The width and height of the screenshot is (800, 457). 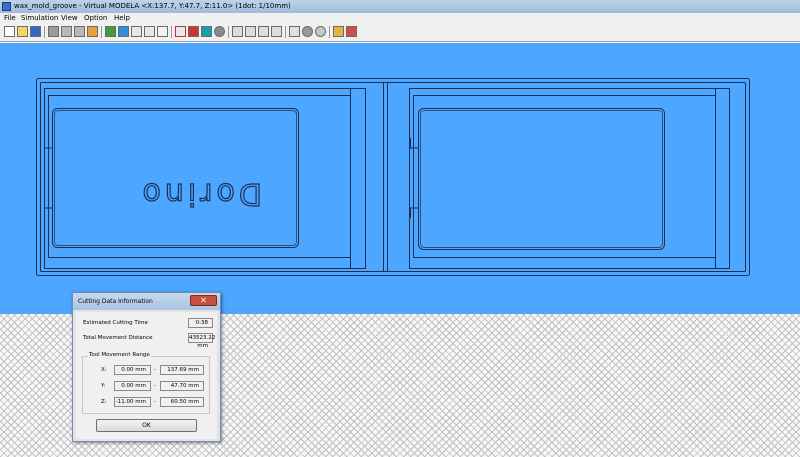 I want to click on menu-file: File, so click(x=10, y=18).